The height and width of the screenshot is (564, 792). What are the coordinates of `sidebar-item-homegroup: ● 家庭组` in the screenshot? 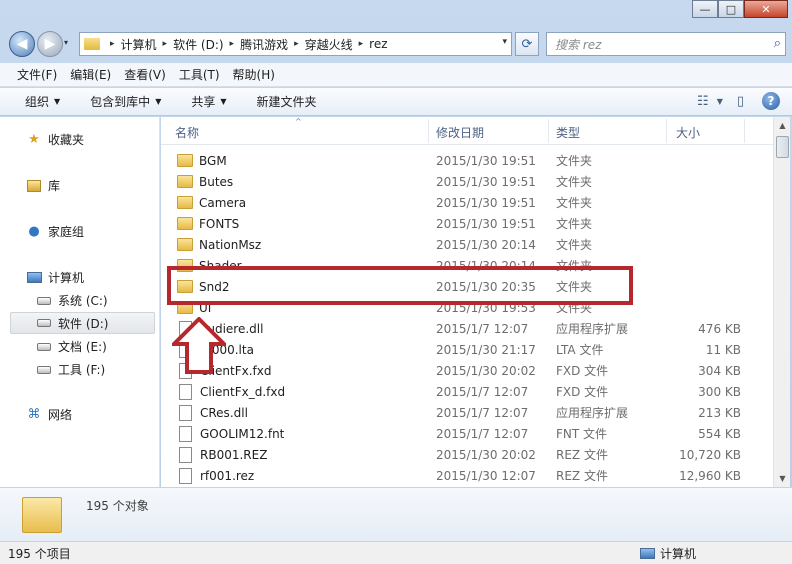 It's located at (55, 231).